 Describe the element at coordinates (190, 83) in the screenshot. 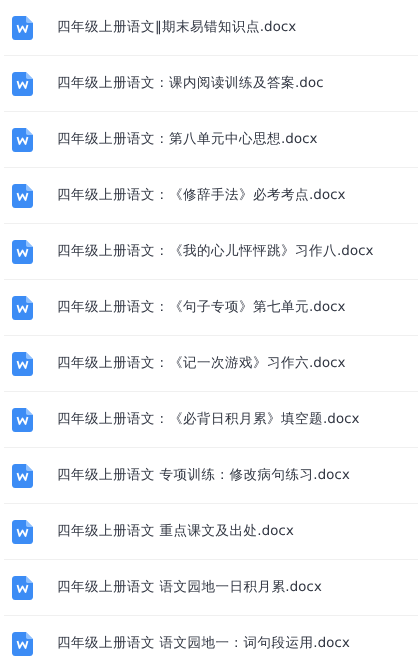

I see `file-name: 四年级上册语文：课内阅读训练及答案.doc` at that location.